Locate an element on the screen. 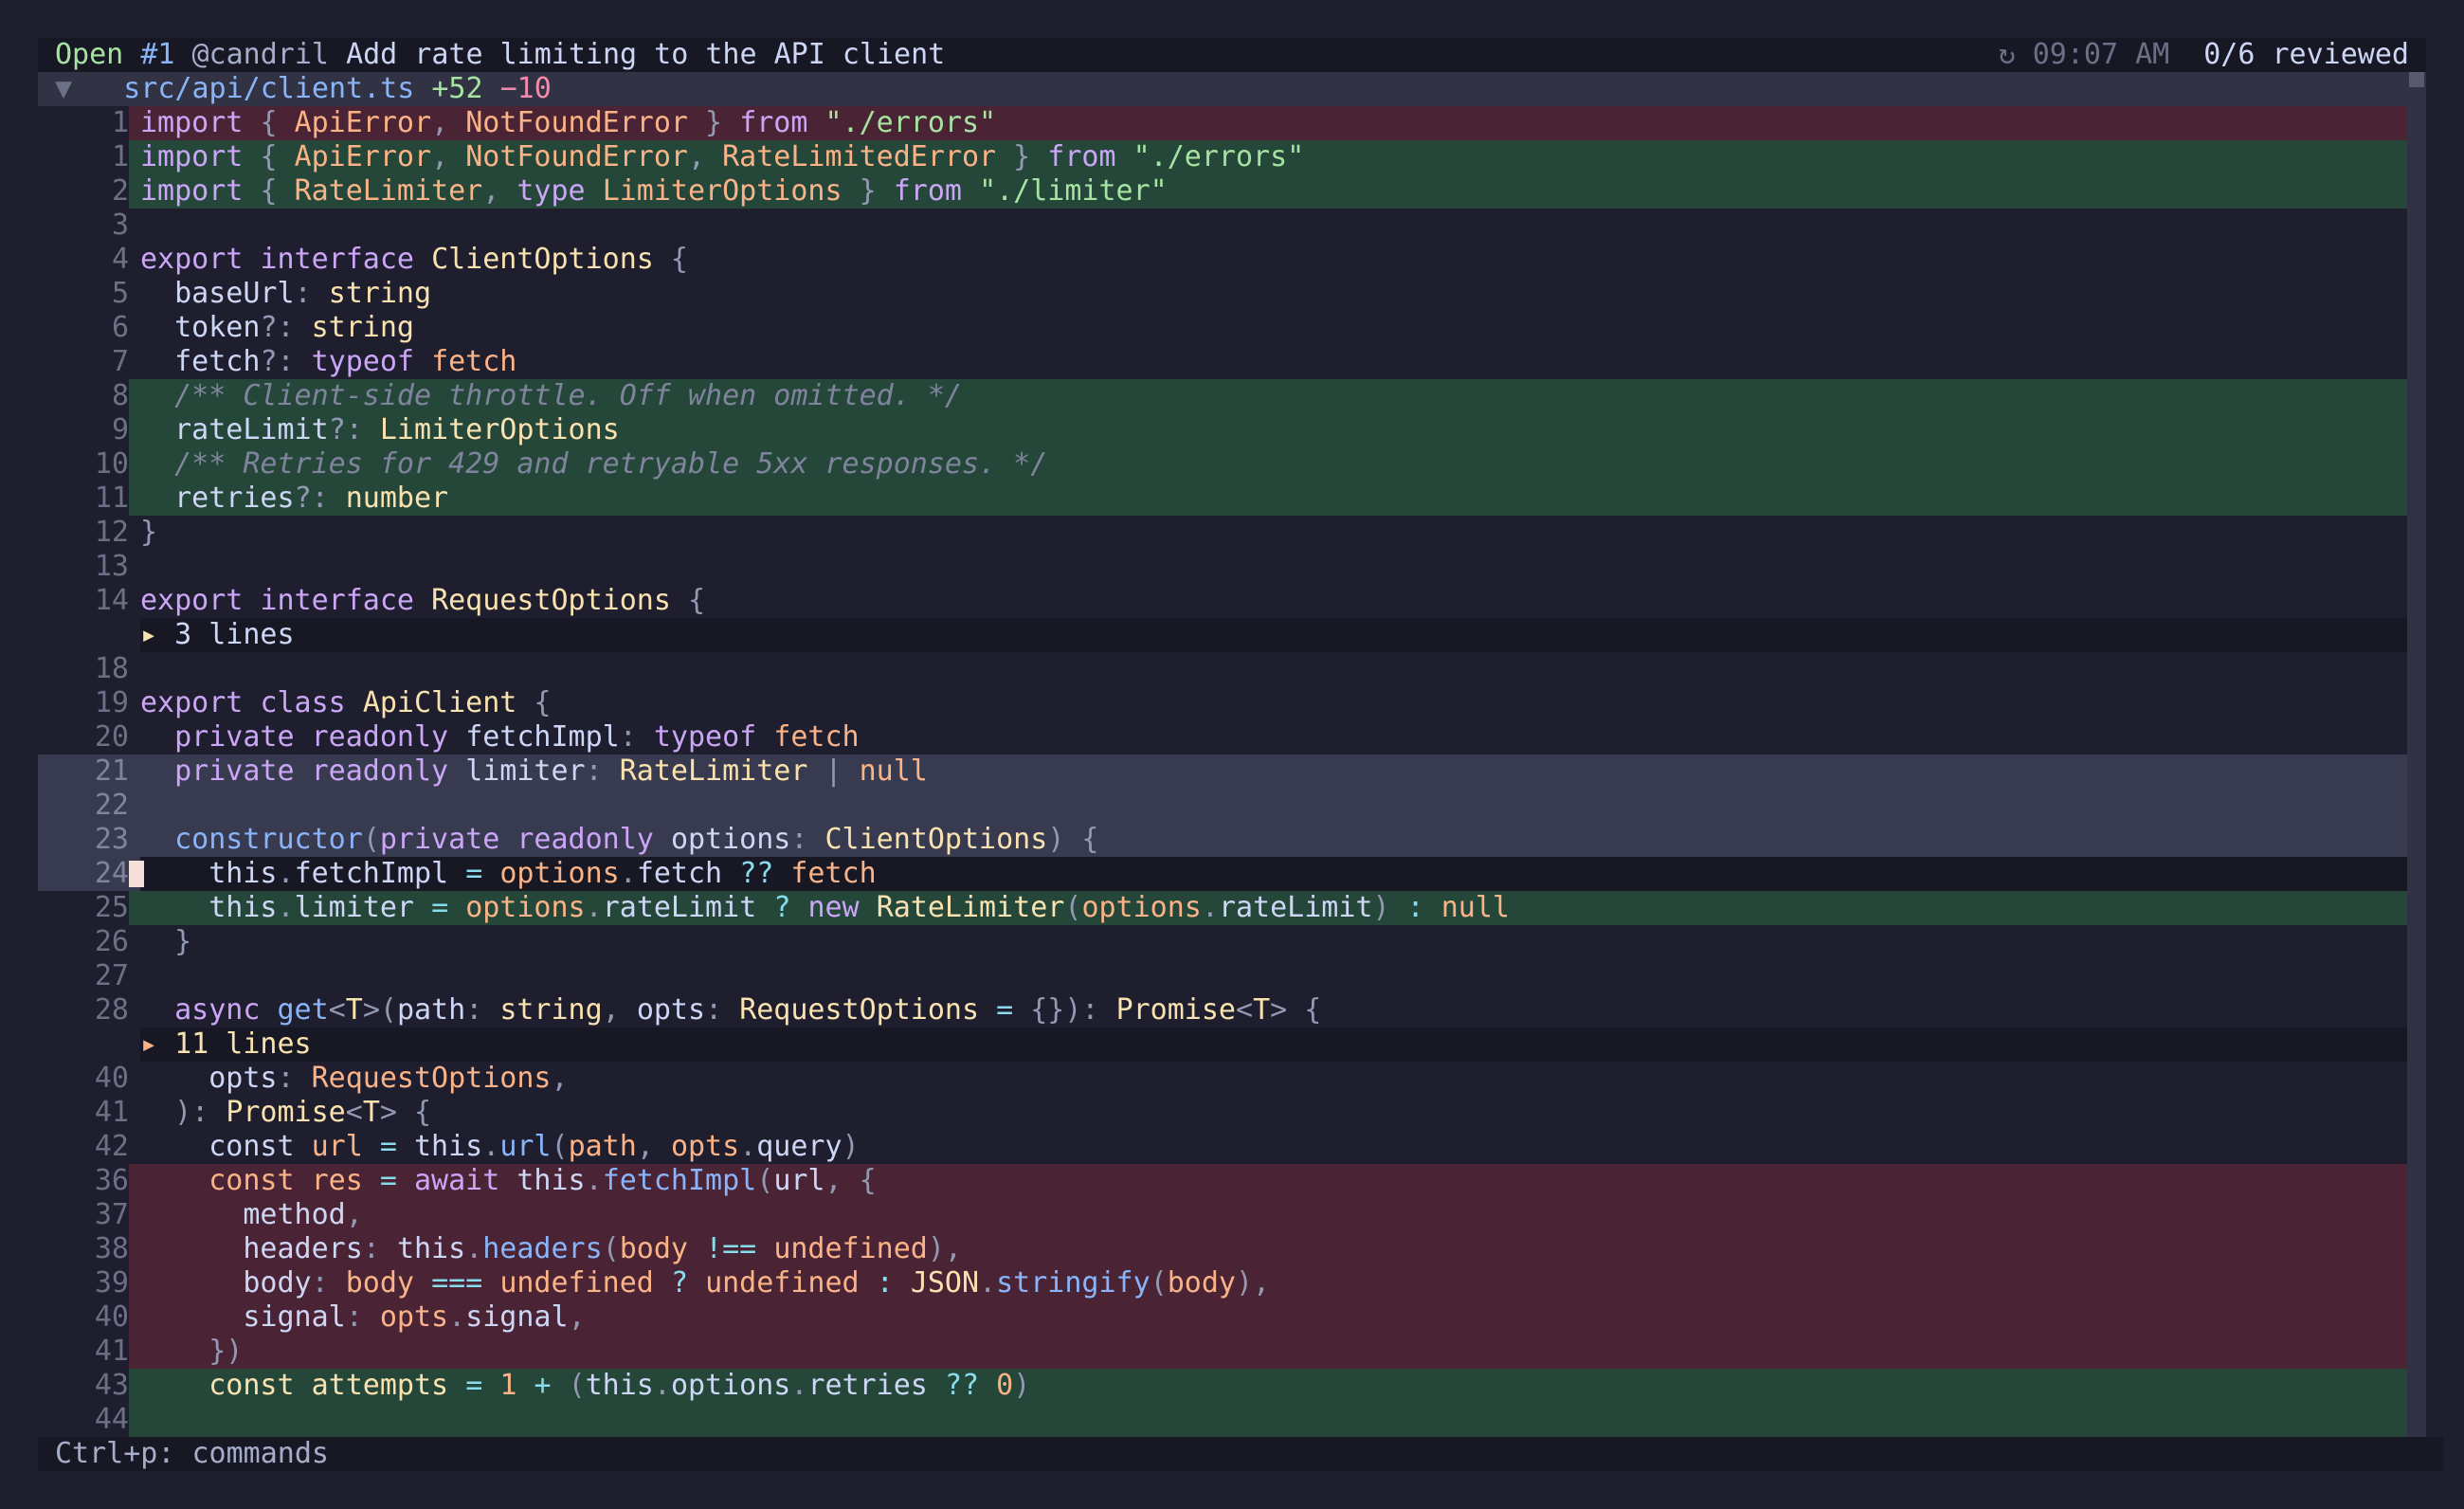 The width and height of the screenshot is (2464, 1509). code-token: readonly is located at coordinates (594, 839).